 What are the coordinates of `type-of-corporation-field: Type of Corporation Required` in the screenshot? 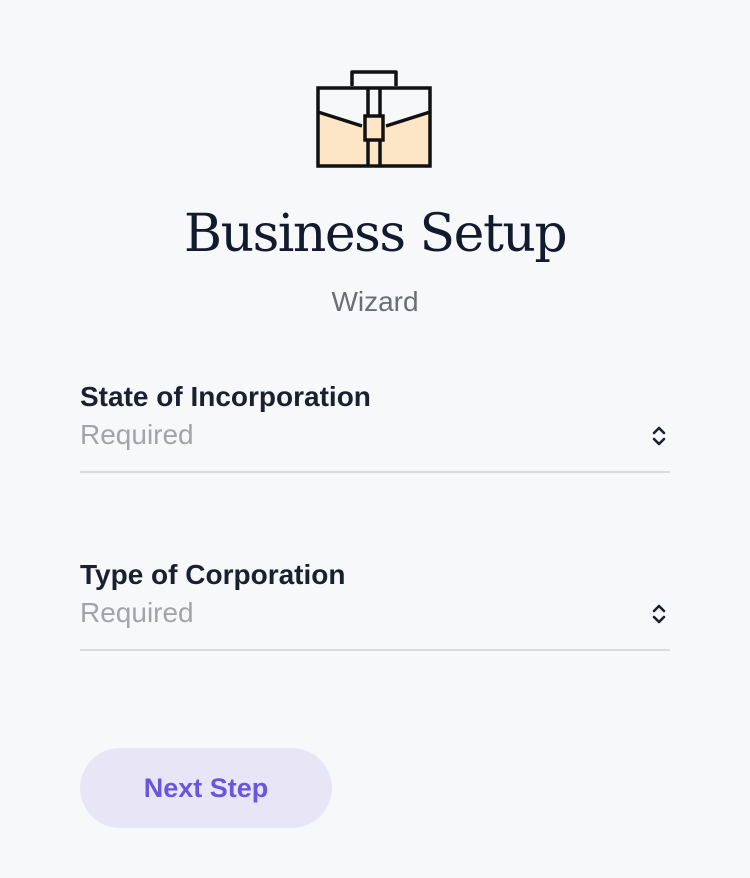 It's located at (375, 613).